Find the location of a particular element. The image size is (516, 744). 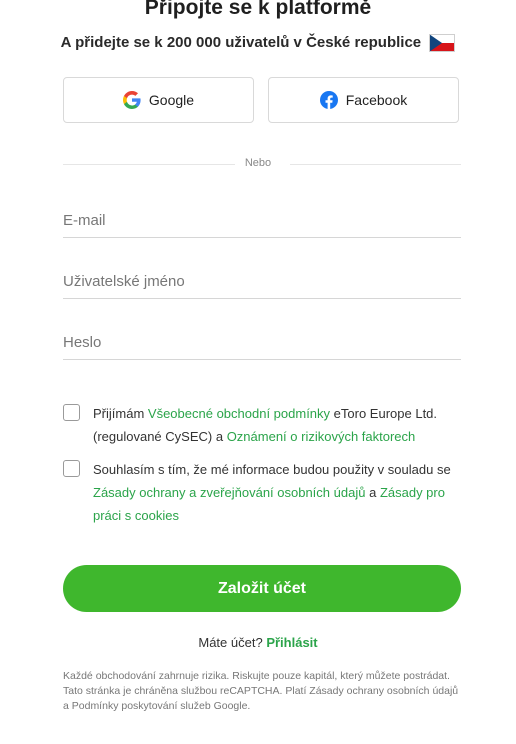

terms-prefix: Přijímám is located at coordinates (119, 413).